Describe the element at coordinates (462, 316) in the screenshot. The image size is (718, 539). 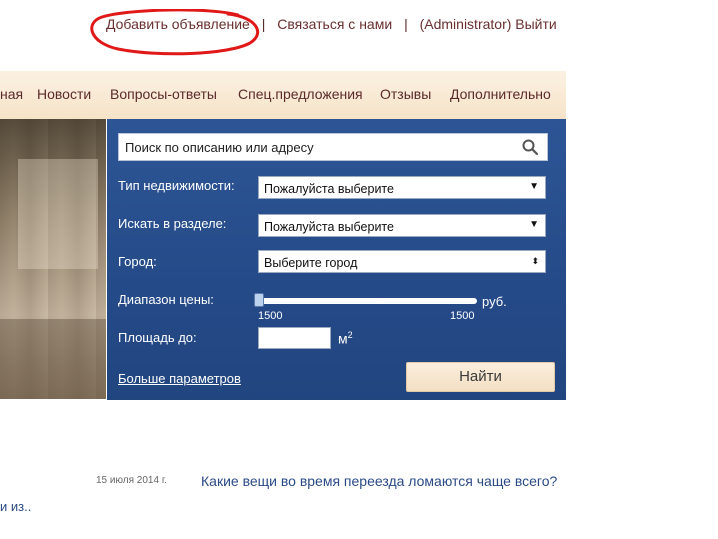
I see `price-max-value: 1500` at that location.